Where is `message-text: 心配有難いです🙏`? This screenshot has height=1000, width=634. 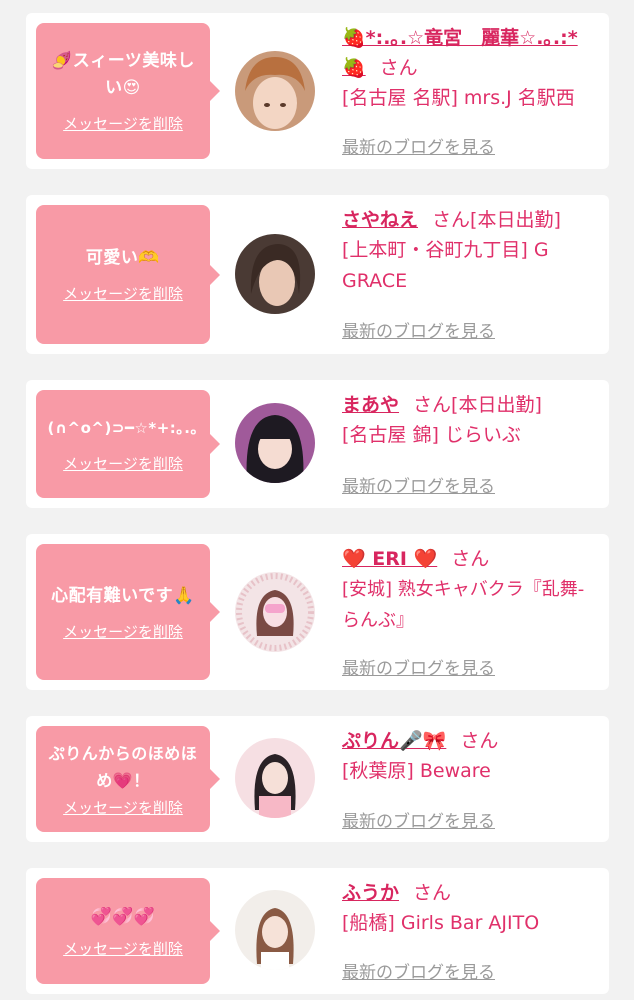 message-text: 心配有難いです🙏 is located at coordinates (123, 595).